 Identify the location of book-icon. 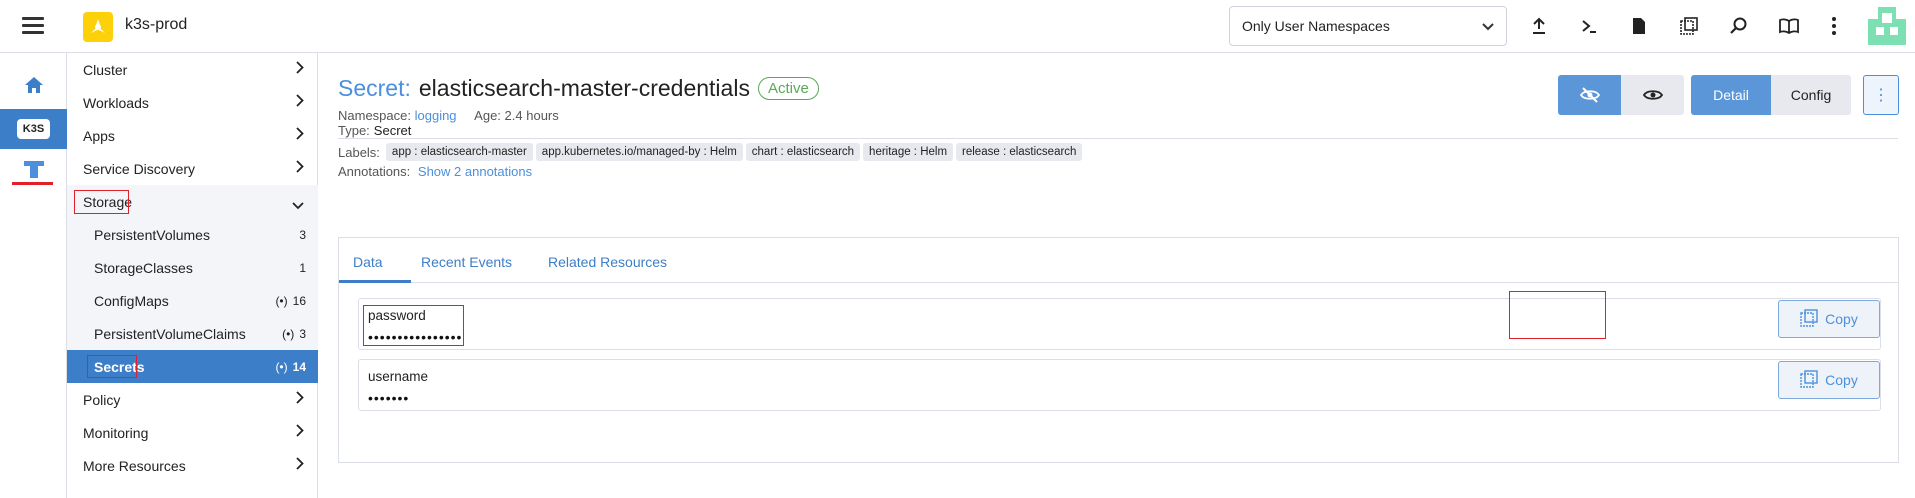
(1789, 26).